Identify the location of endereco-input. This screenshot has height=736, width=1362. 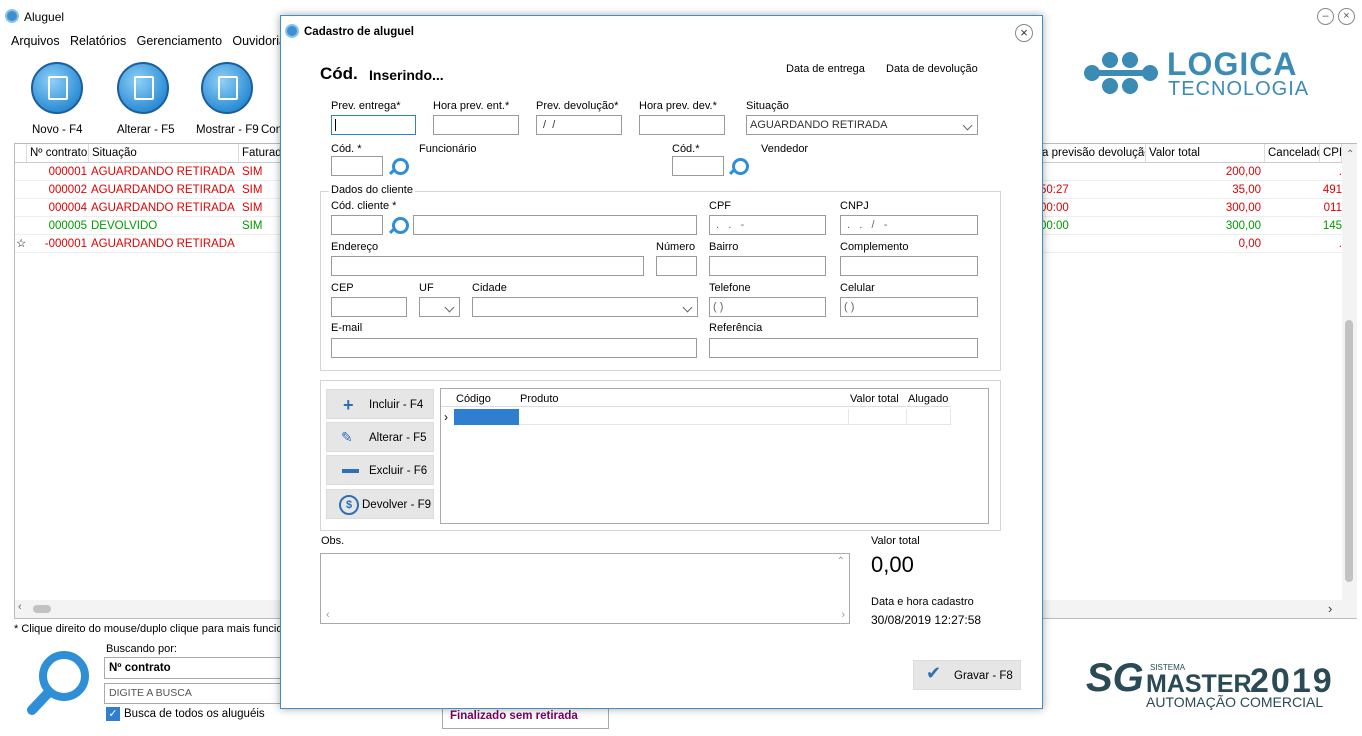
(487, 266).